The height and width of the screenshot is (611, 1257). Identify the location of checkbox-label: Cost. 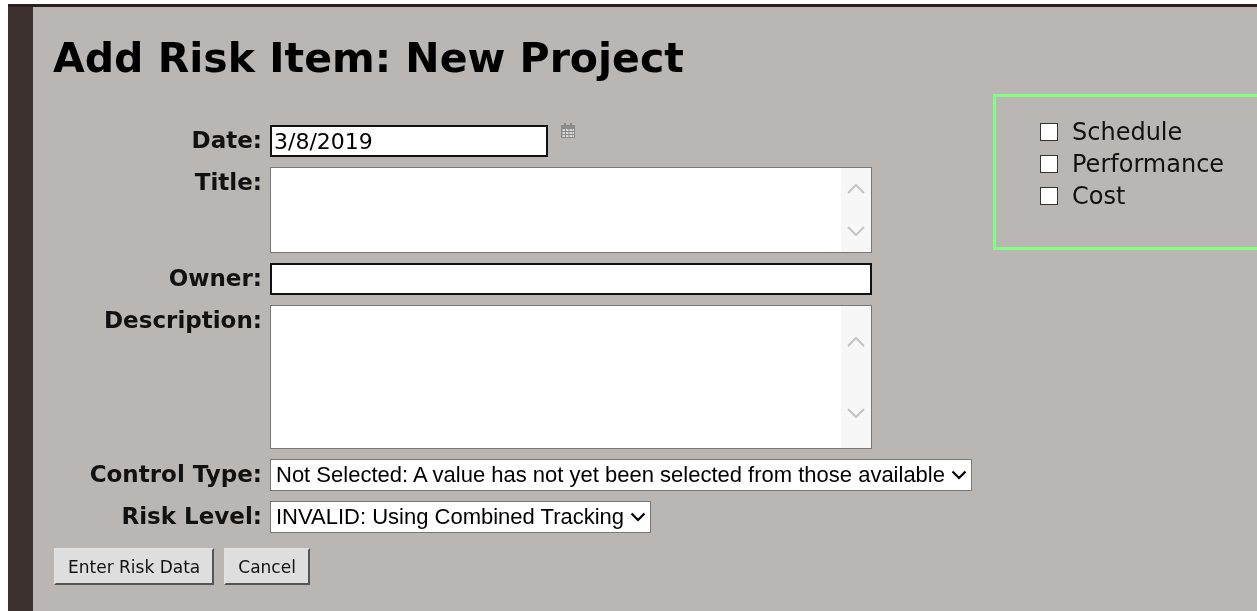
(1099, 196).